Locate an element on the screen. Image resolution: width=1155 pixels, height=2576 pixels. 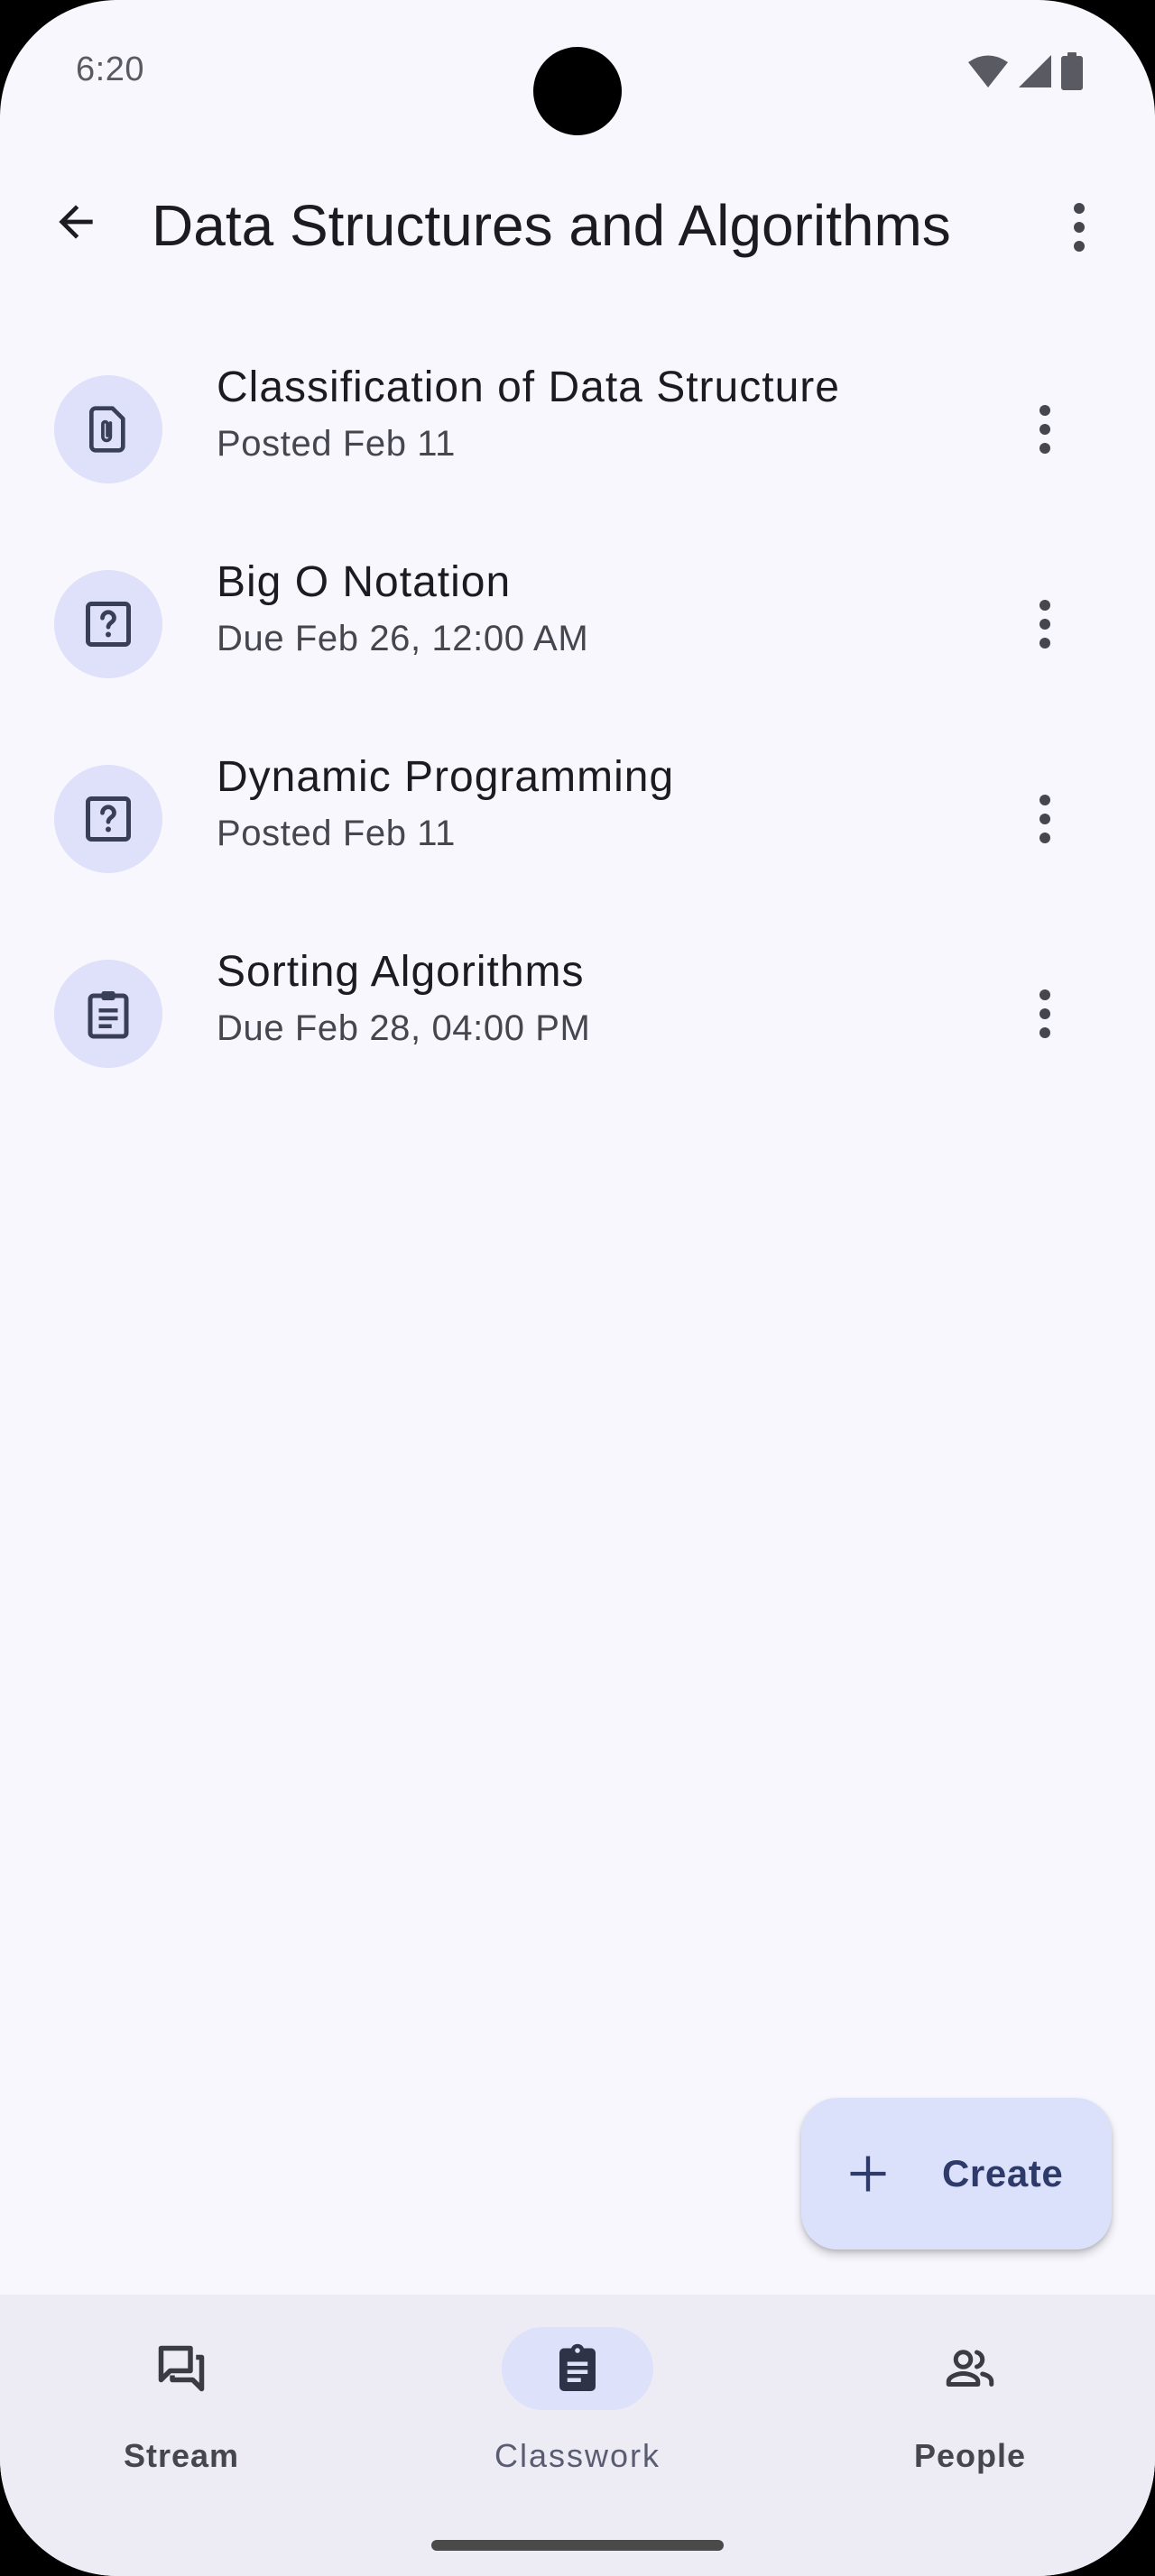
page-title: Data Structures and Algorithms is located at coordinates (551, 226).